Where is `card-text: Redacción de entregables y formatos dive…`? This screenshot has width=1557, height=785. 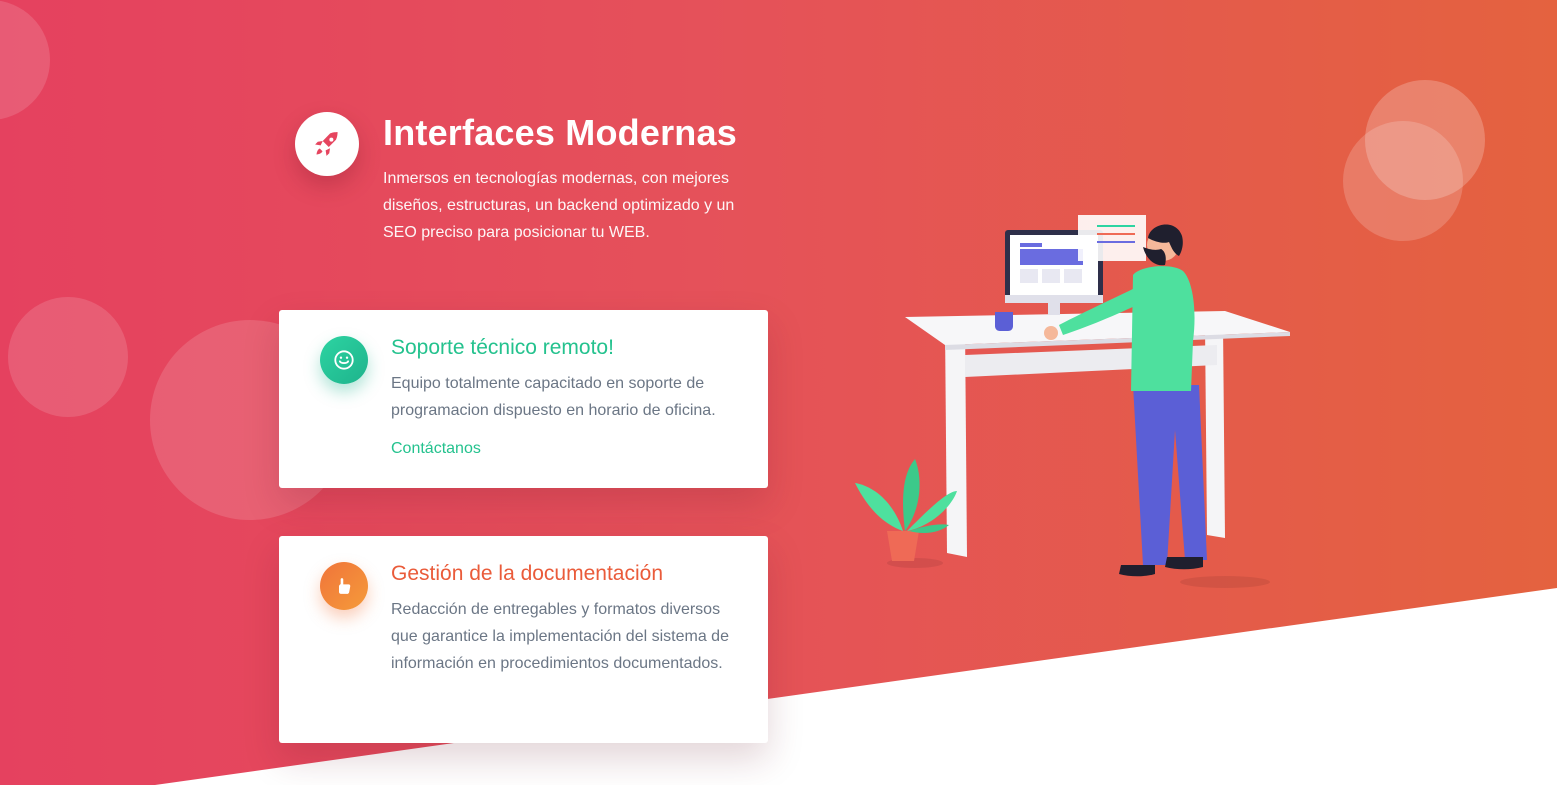
card-text: Redacción de entregables y formatos dive… is located at coordinates (560, 636).